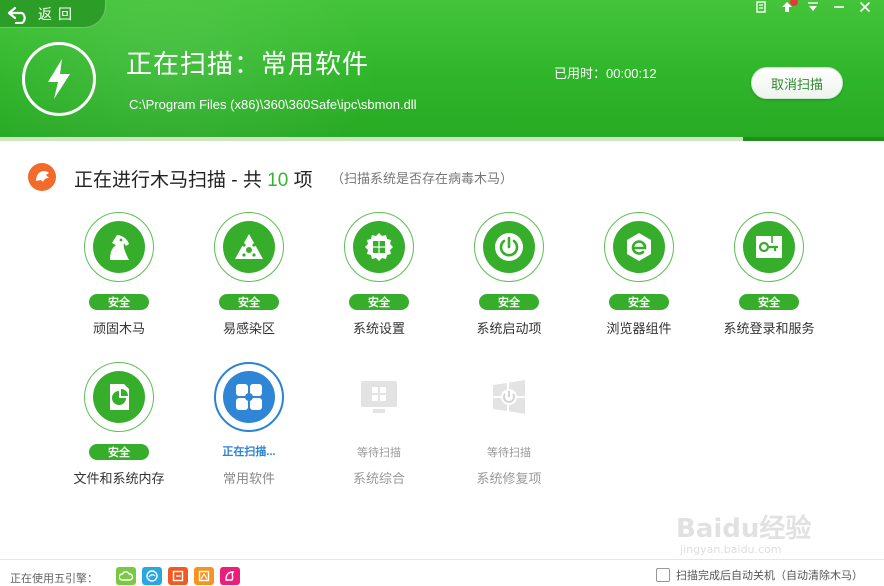 The height and width of the screenshot is (586, 884). I want to click on close-icon, so click(865, 7).